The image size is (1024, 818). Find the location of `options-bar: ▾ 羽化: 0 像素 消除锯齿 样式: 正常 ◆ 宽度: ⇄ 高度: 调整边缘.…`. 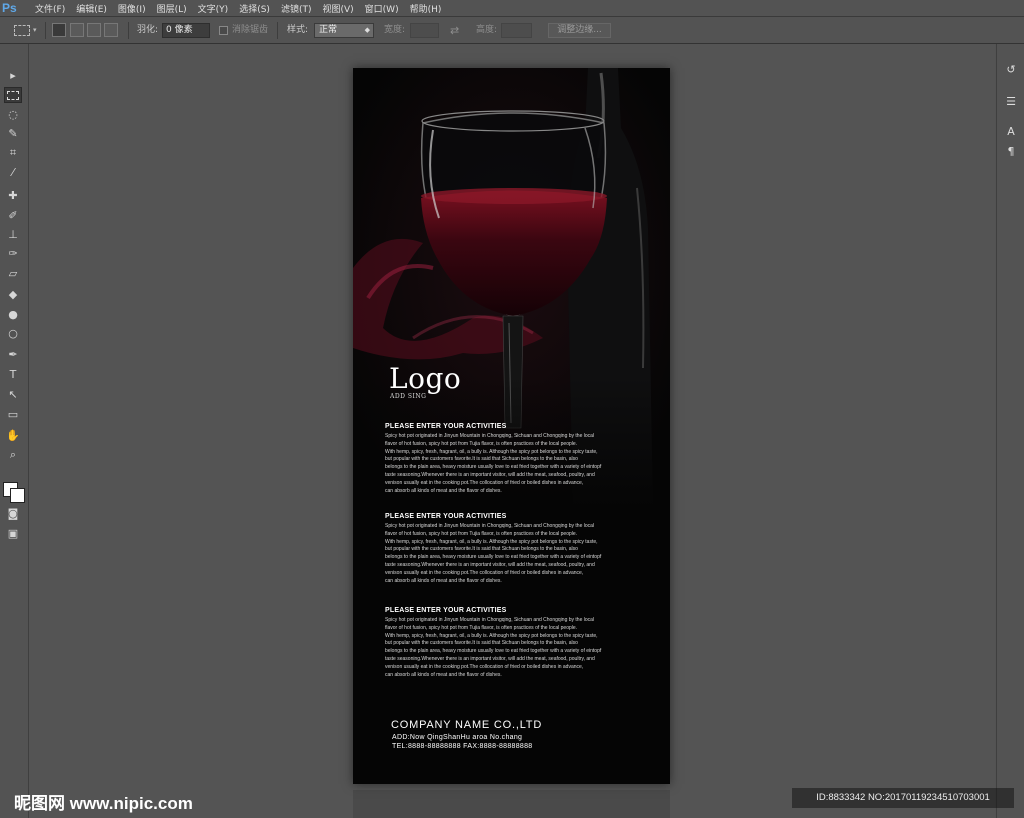

options-bar: ▾ 羽化: 0 像素 消除锯齿 样式: 正常 ◆ 宽度: ⇄ 高度: 调整边缘.… is located at coordinates (512, 30).